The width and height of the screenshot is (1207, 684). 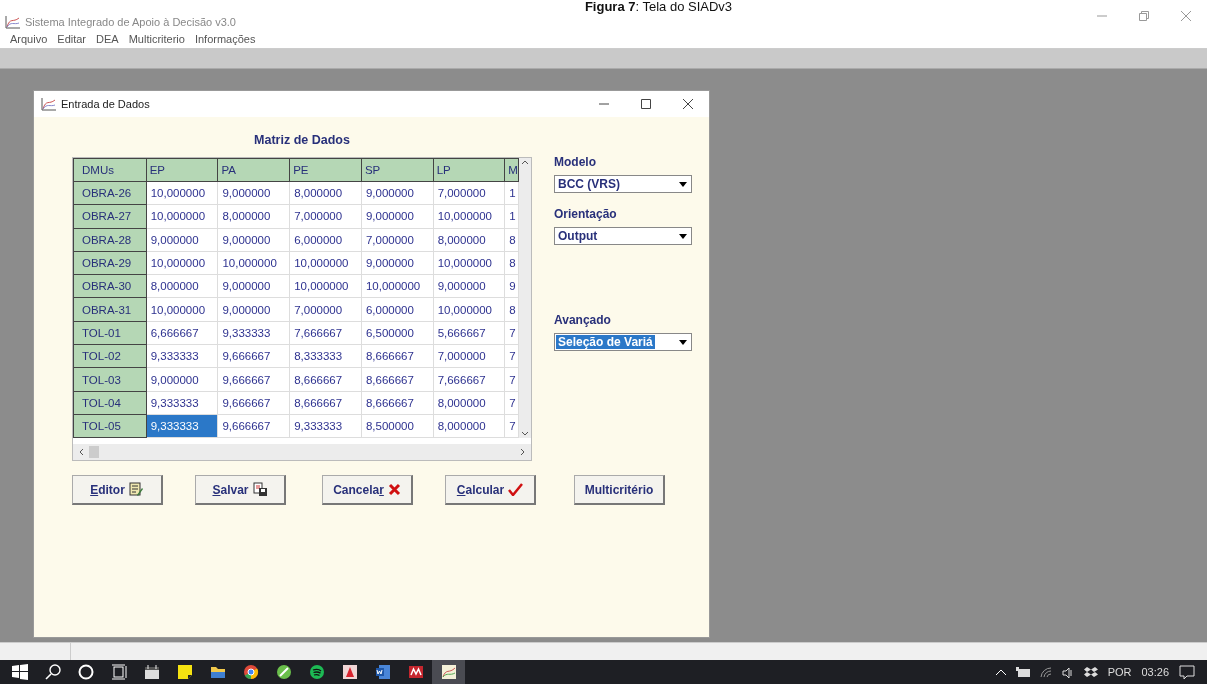 I want to click on row-header: OBRA-27, so click(x=110, y=216).